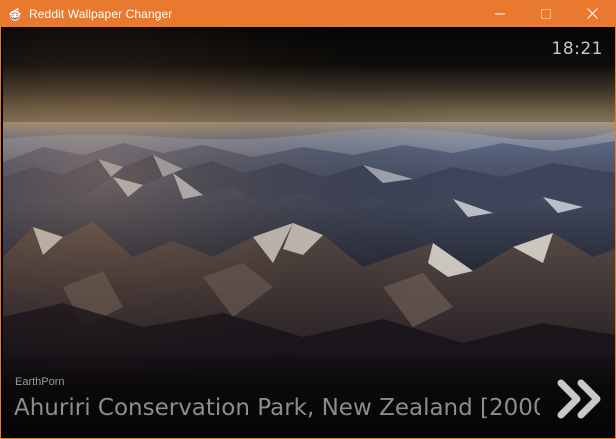 The width and height of the screenshot is (616, 439). Describe the element at coordinates (15, 14) in the screenshot. I see `reddit-alien-icon` at that location.